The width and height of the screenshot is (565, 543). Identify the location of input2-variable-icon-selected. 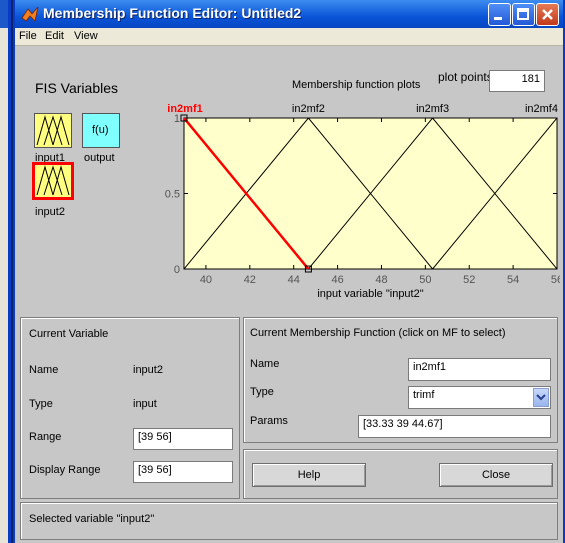
(53, 181).